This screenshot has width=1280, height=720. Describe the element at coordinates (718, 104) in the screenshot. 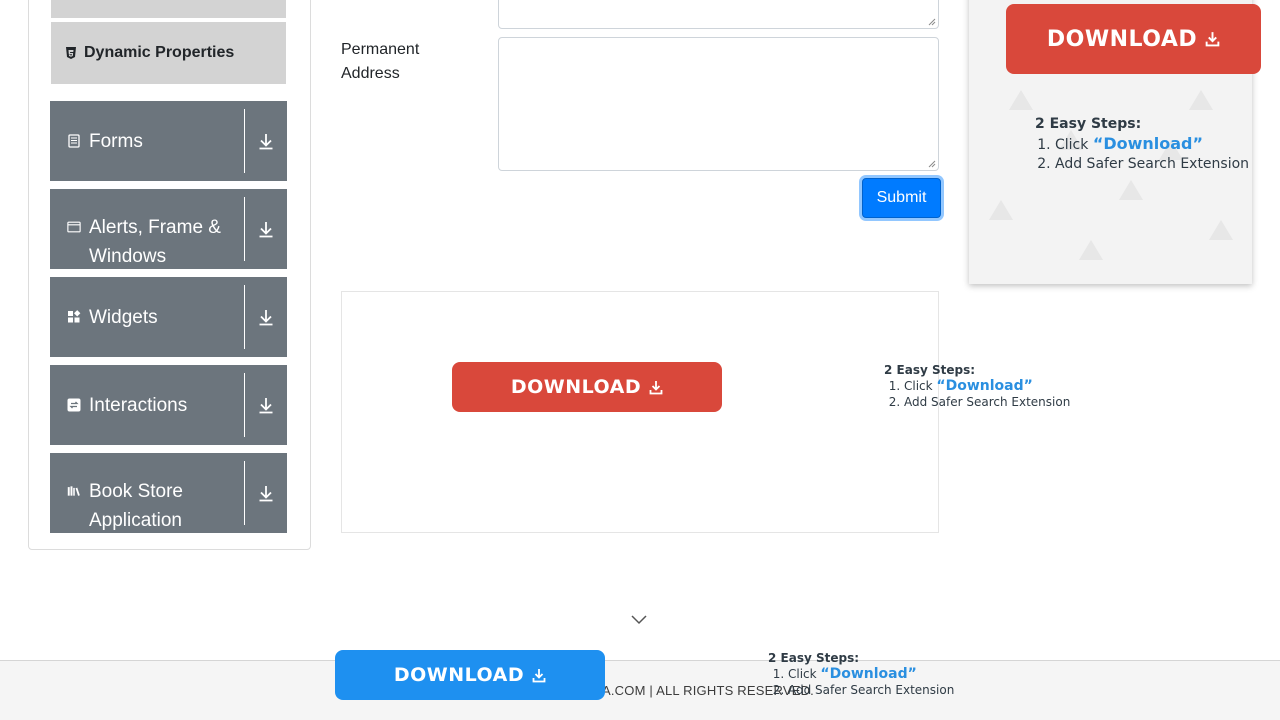

I see `permanent-address-textarea` at that location.